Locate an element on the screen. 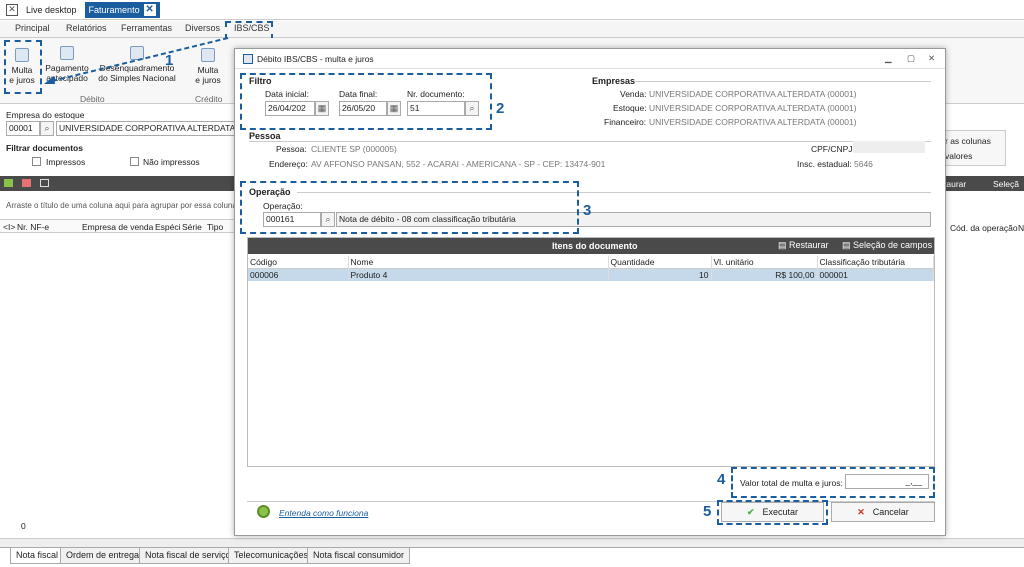 The width and height of the screenshot is (1024, 567). financeiro-label: Financeiro: is located at coordinates (625, 122).